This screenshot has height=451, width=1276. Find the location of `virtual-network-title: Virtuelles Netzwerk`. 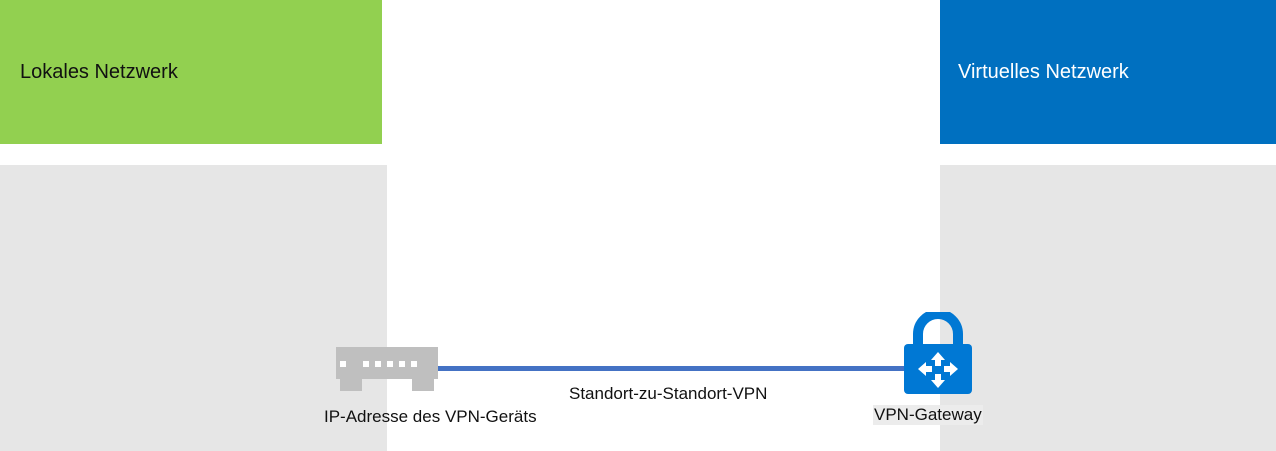

virtual-network-title: Virtuelles Netzwerk is located at coordinates (1043, 71).